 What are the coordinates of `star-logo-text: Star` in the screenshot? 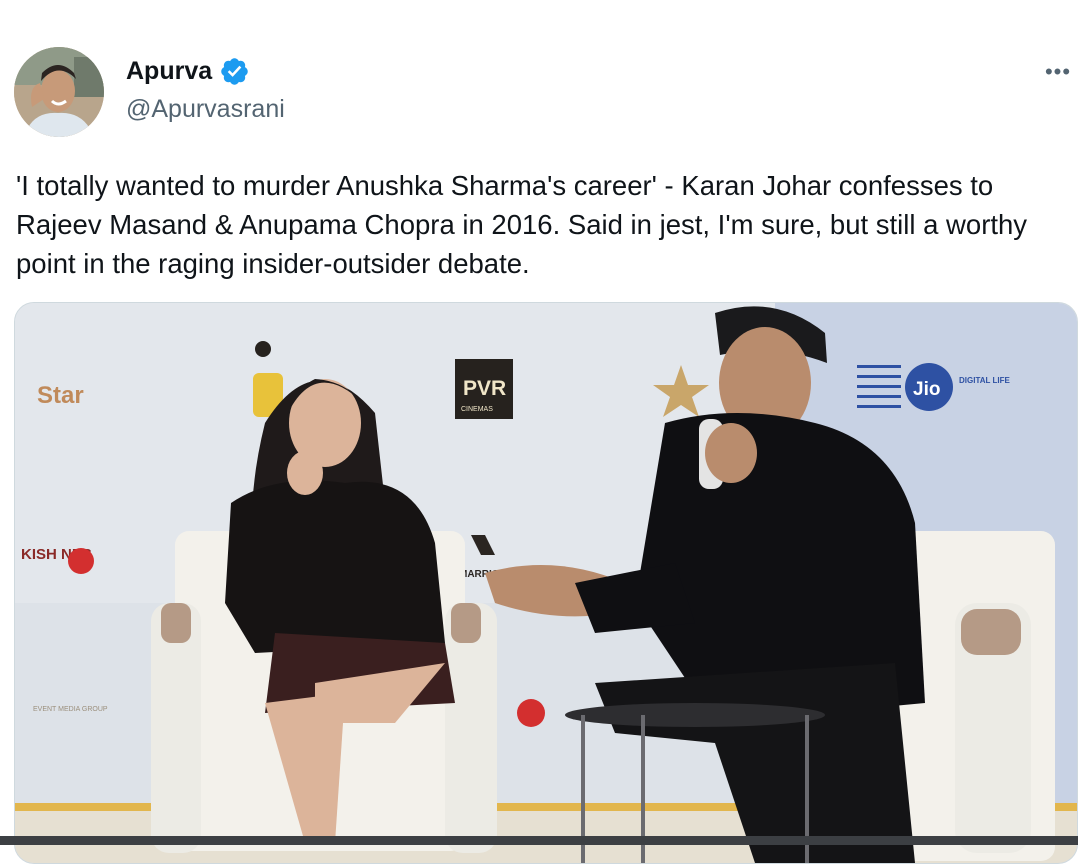 It's located at (60, 395).